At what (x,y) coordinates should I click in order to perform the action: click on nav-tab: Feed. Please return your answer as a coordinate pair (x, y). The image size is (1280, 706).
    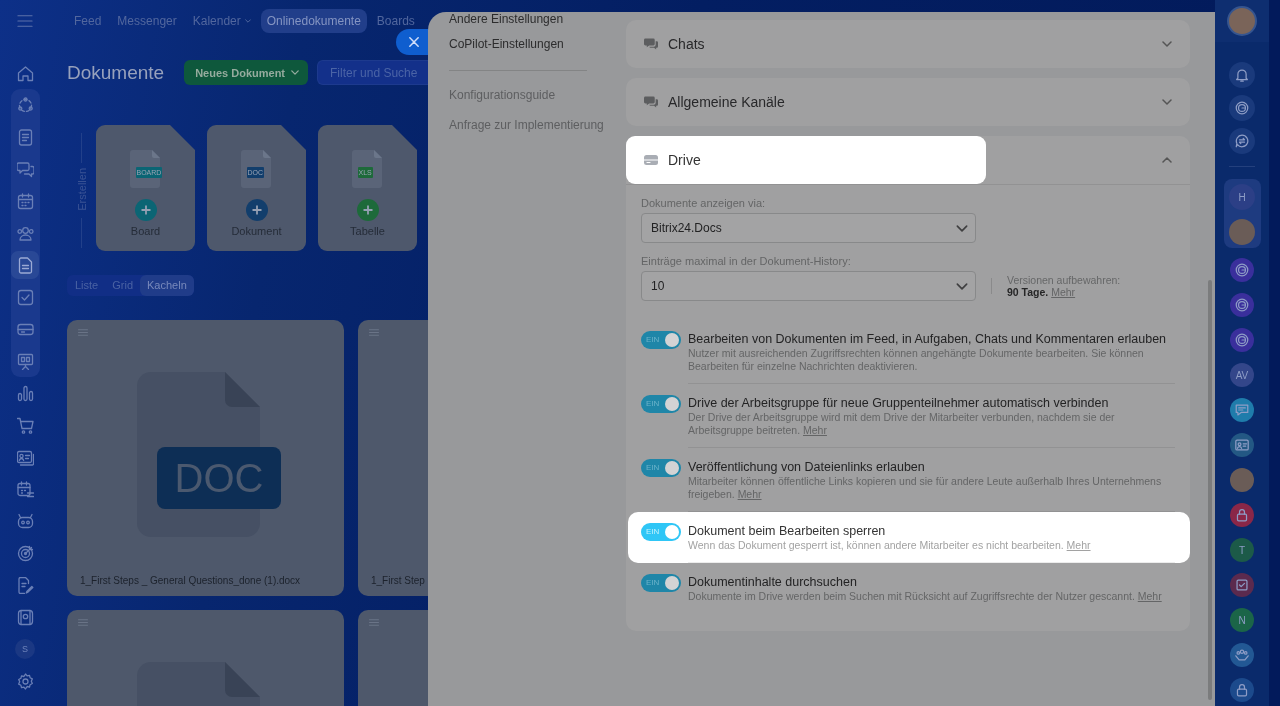
    Looking at the image, I should click on (88, 21).